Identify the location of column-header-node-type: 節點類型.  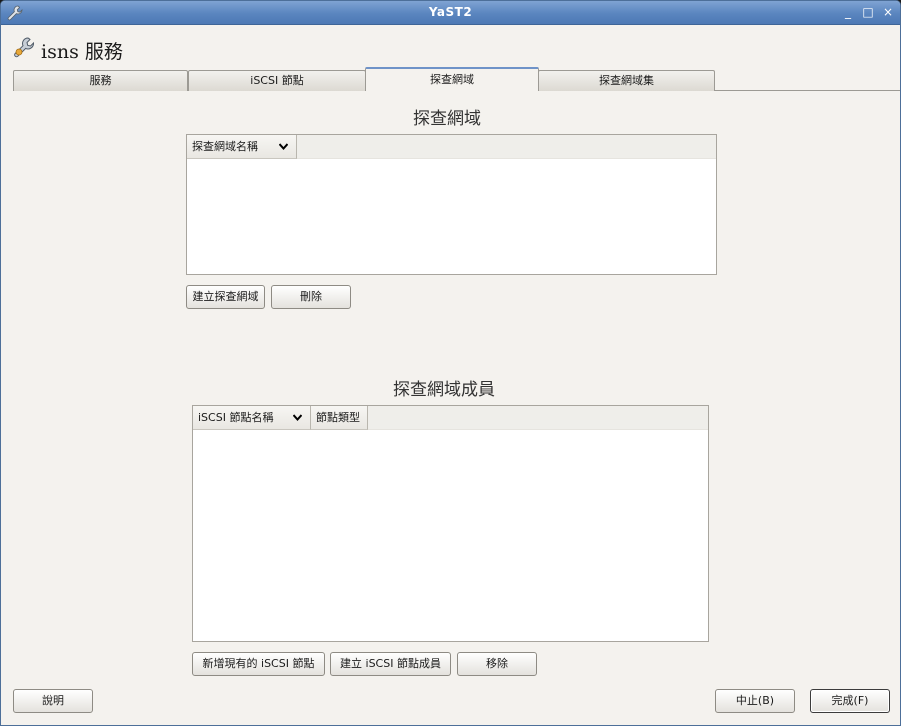
(339, 418).